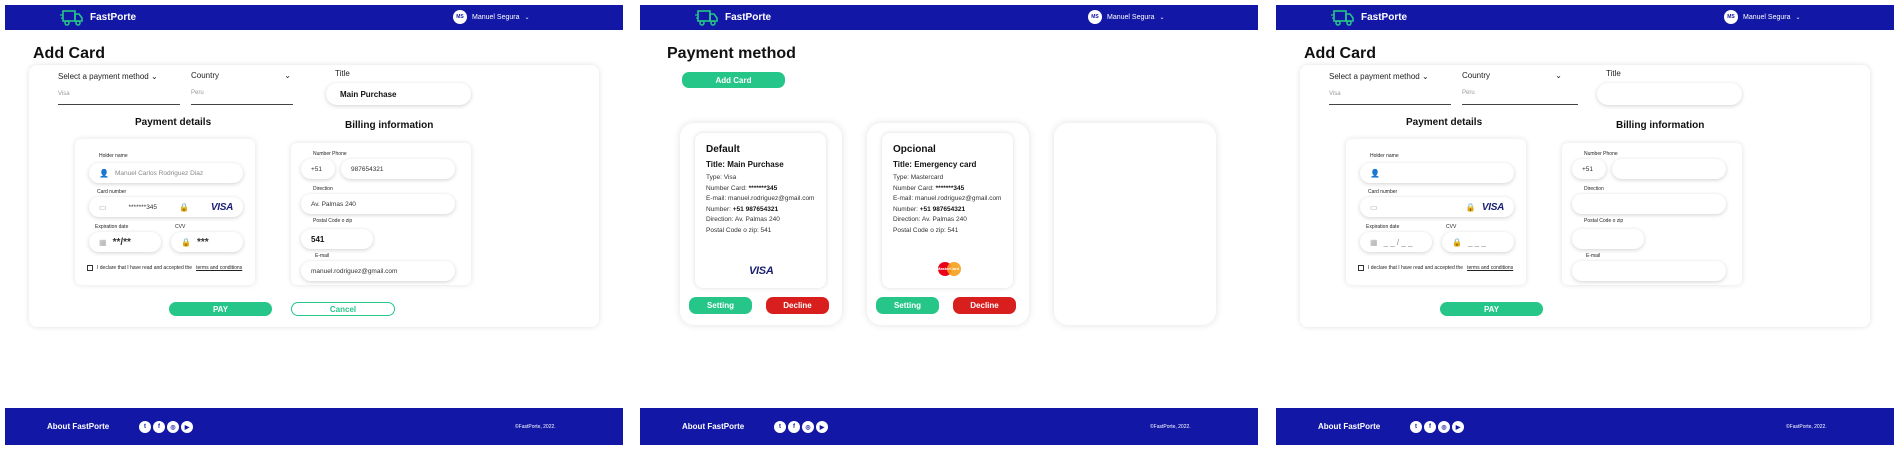 This screenshot has height=451, width=1899. I want to click on phone-input: 987654321, so click(398, 169).